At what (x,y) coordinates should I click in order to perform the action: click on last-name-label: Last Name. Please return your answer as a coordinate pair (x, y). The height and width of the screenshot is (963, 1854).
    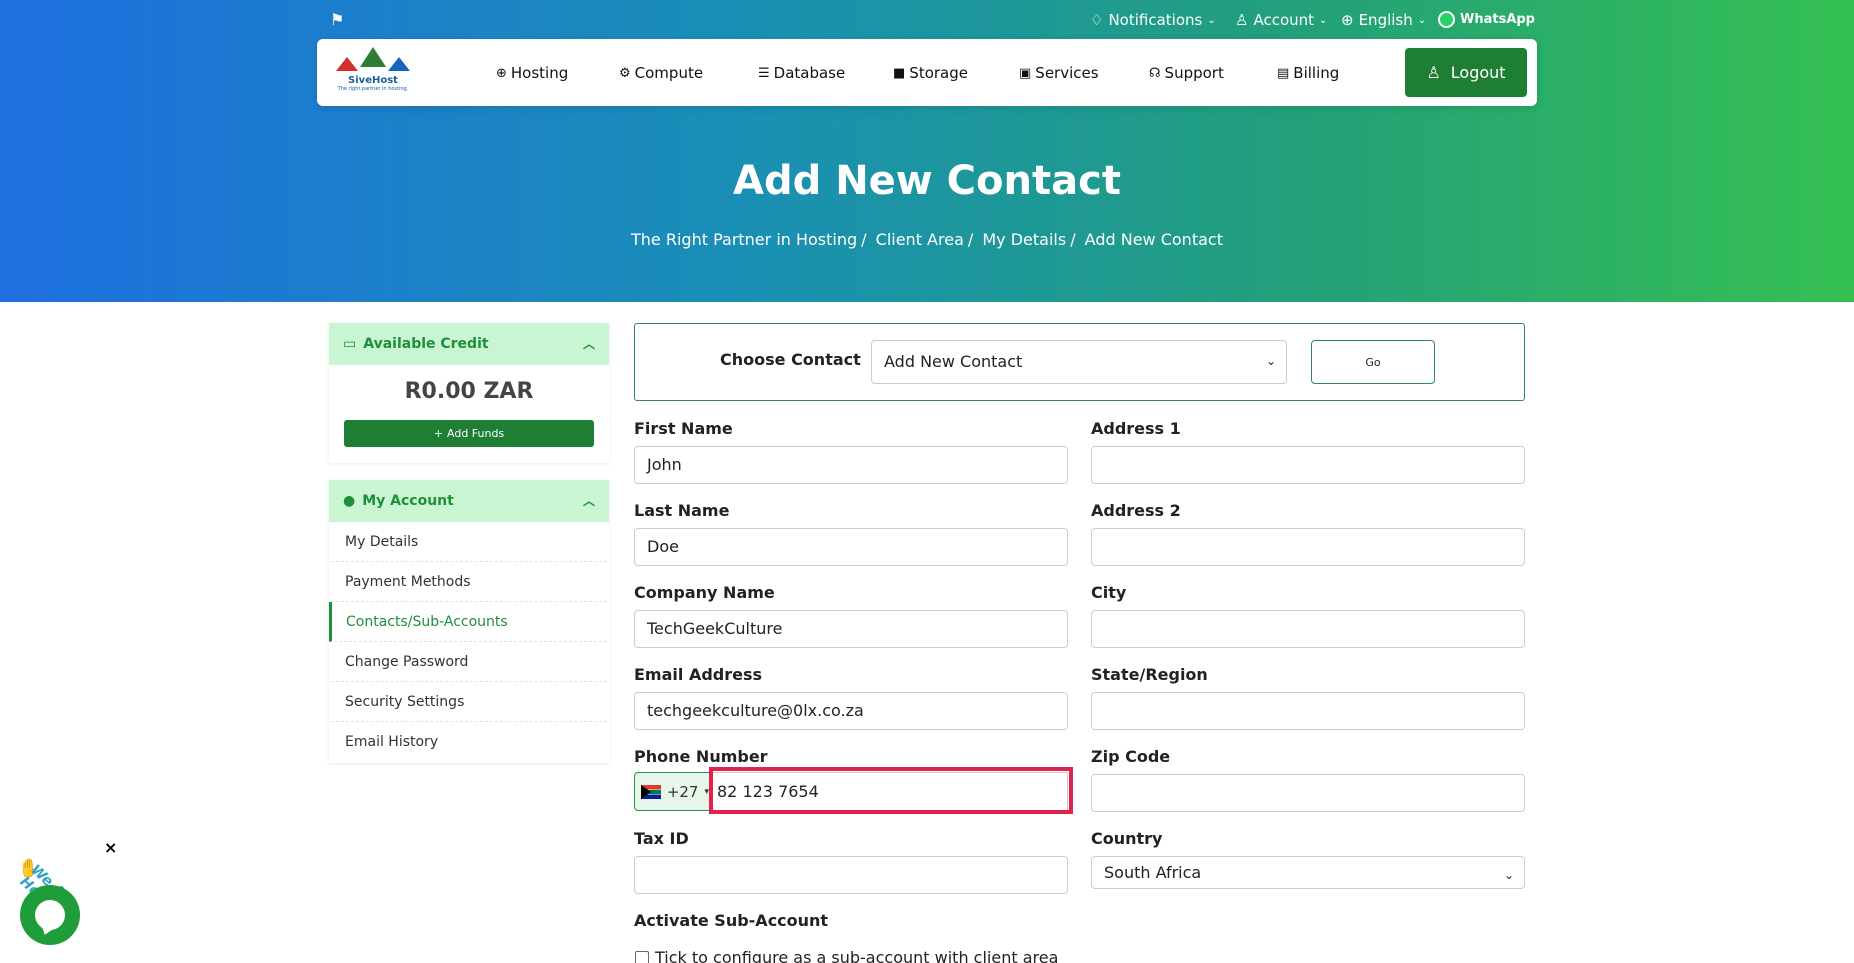
    Looking at the image, I should click on (682, 510).